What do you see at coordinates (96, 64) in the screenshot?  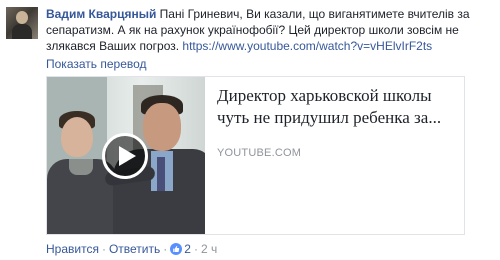 I see `show-translation-link: Показать перевод` at bounding box center [96, 64].